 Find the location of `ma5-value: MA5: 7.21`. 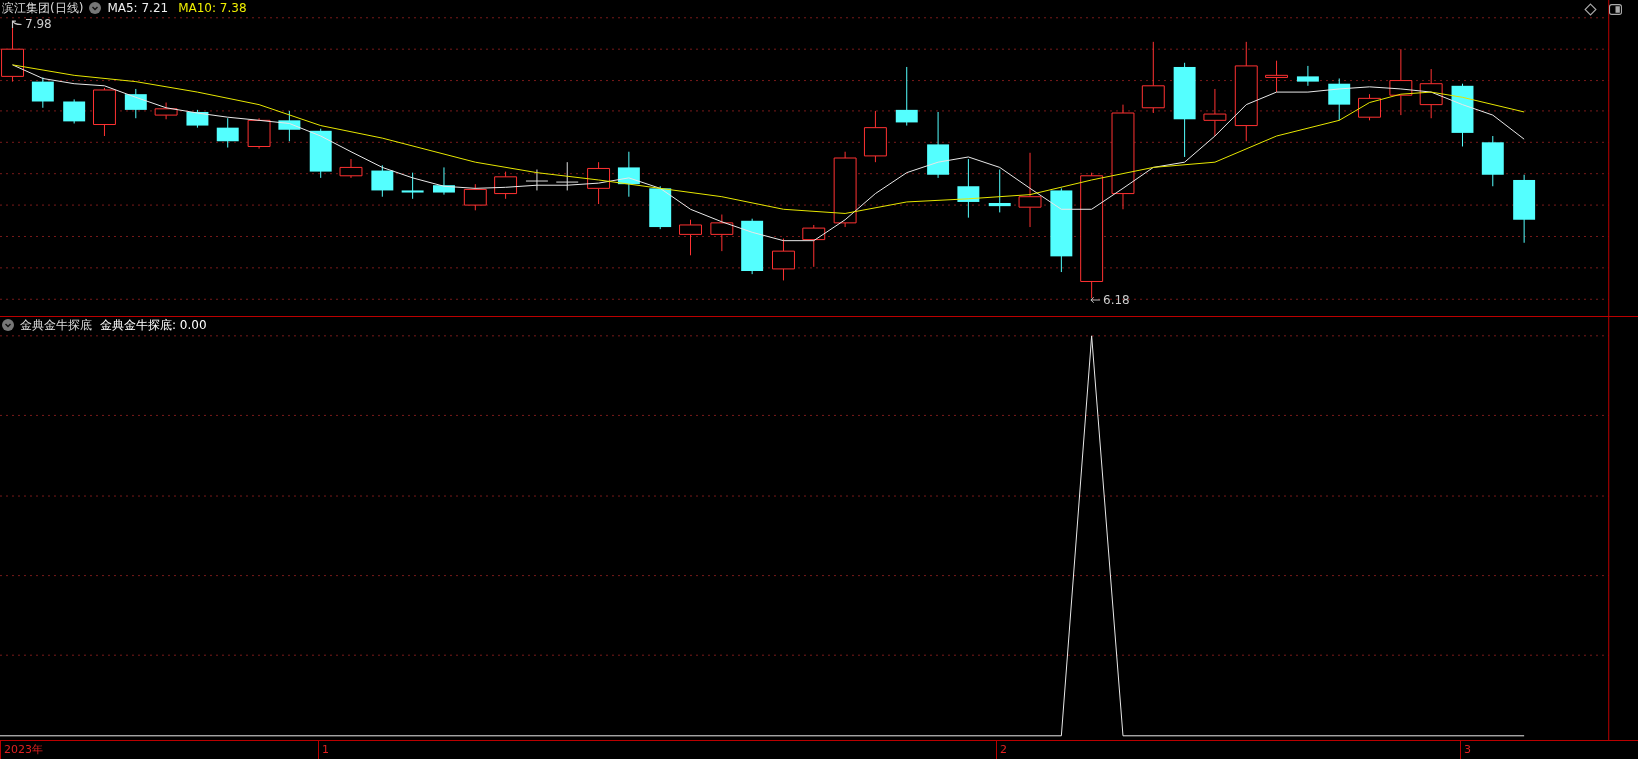

ma5-value: MA5: 7.21 is located at coordinates (138, 8).